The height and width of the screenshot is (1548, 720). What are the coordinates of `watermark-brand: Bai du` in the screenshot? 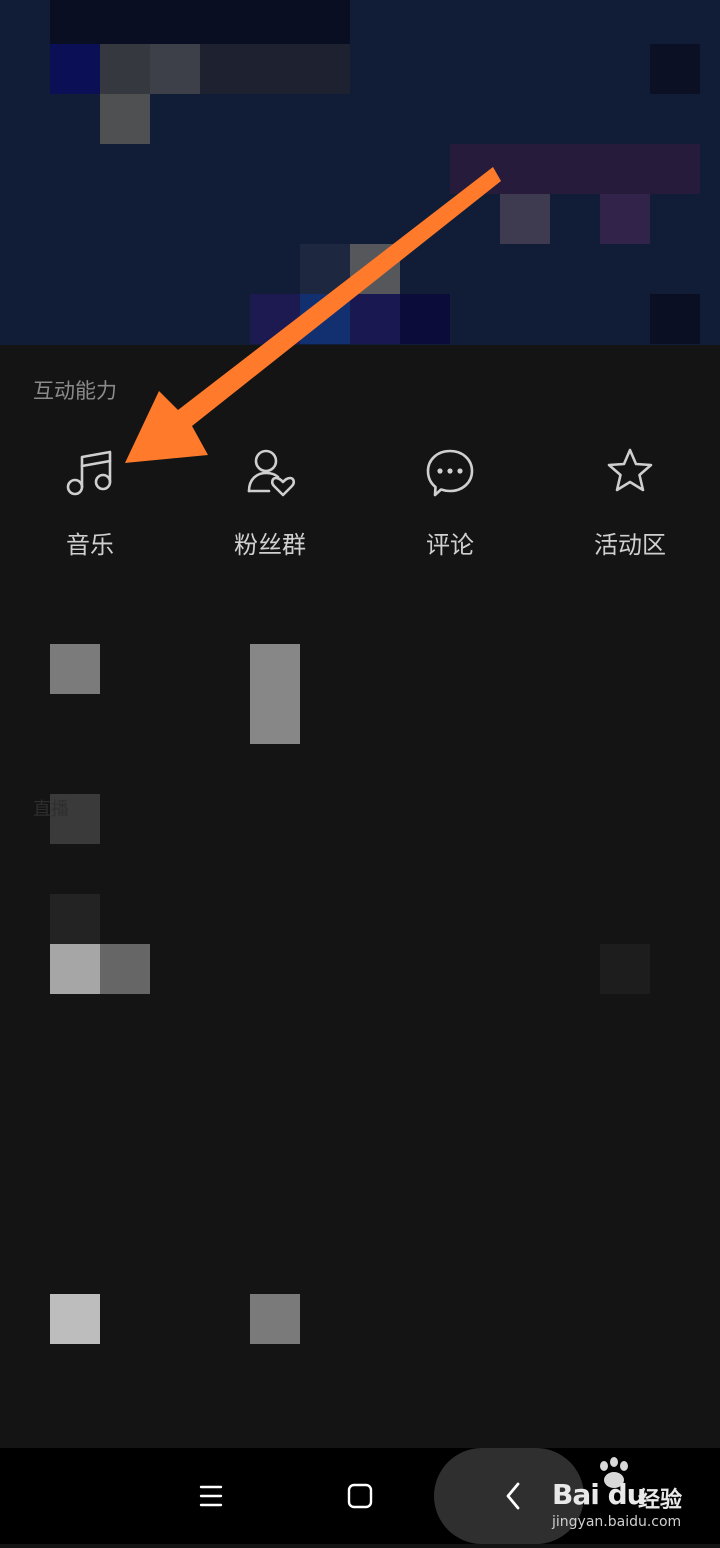 It's located at (599, 1494).